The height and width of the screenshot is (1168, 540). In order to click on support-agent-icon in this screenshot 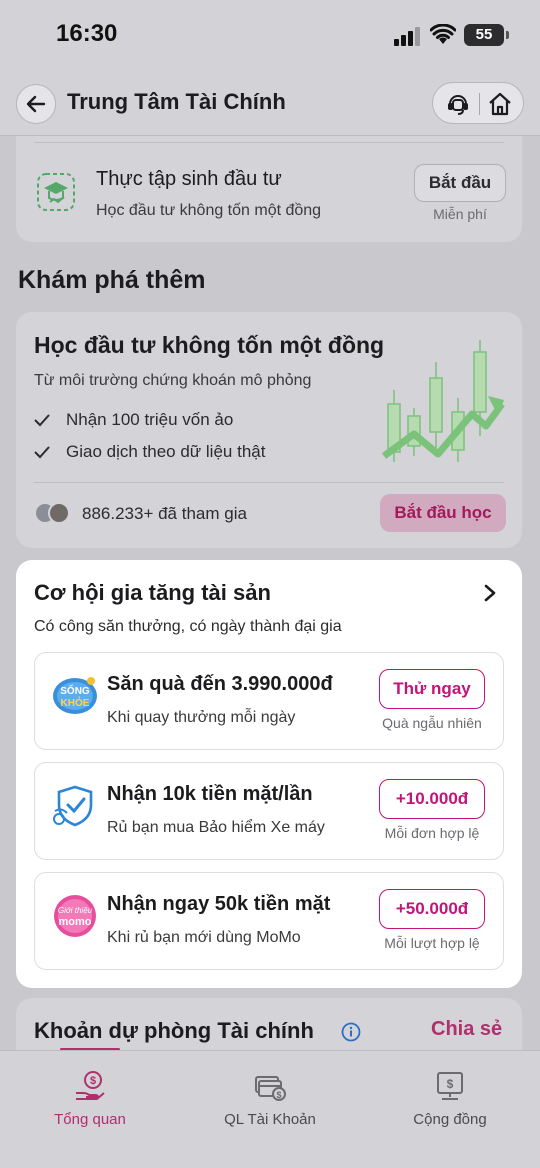, I will do `click(458, 104)`.